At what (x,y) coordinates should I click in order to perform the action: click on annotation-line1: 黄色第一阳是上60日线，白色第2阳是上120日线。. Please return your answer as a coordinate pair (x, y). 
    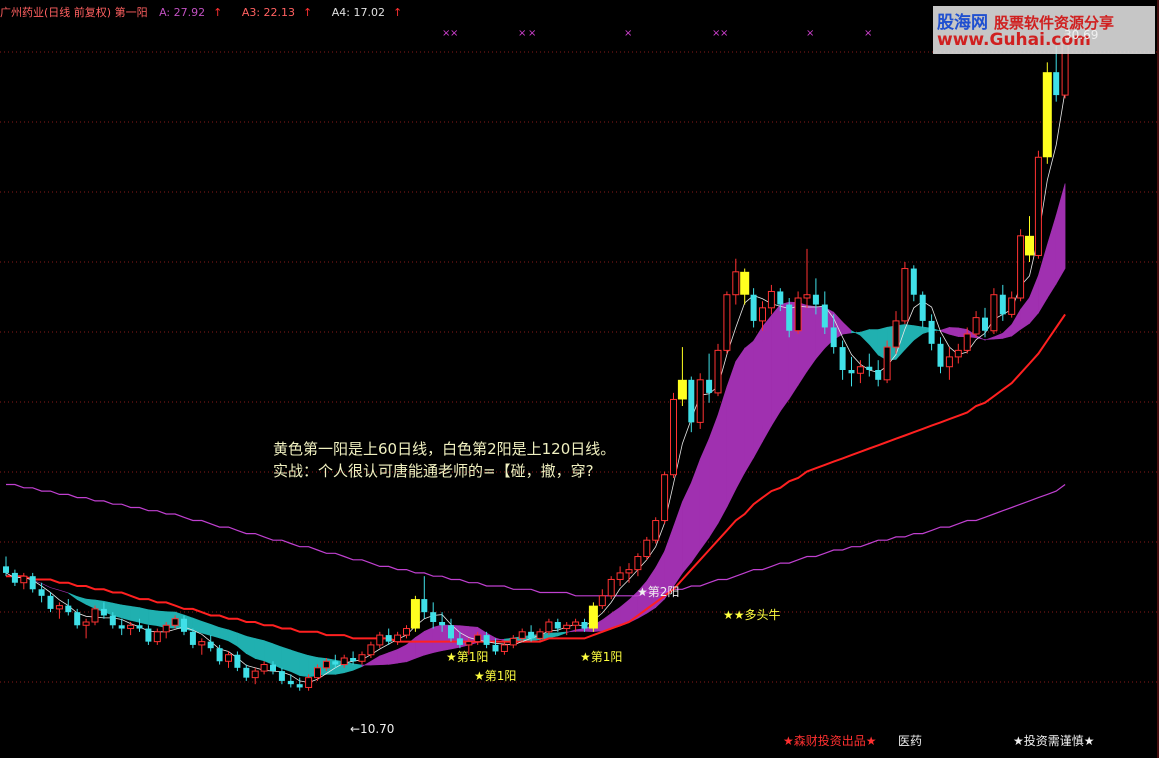
    Looking at the image, I should click on (444, 449).